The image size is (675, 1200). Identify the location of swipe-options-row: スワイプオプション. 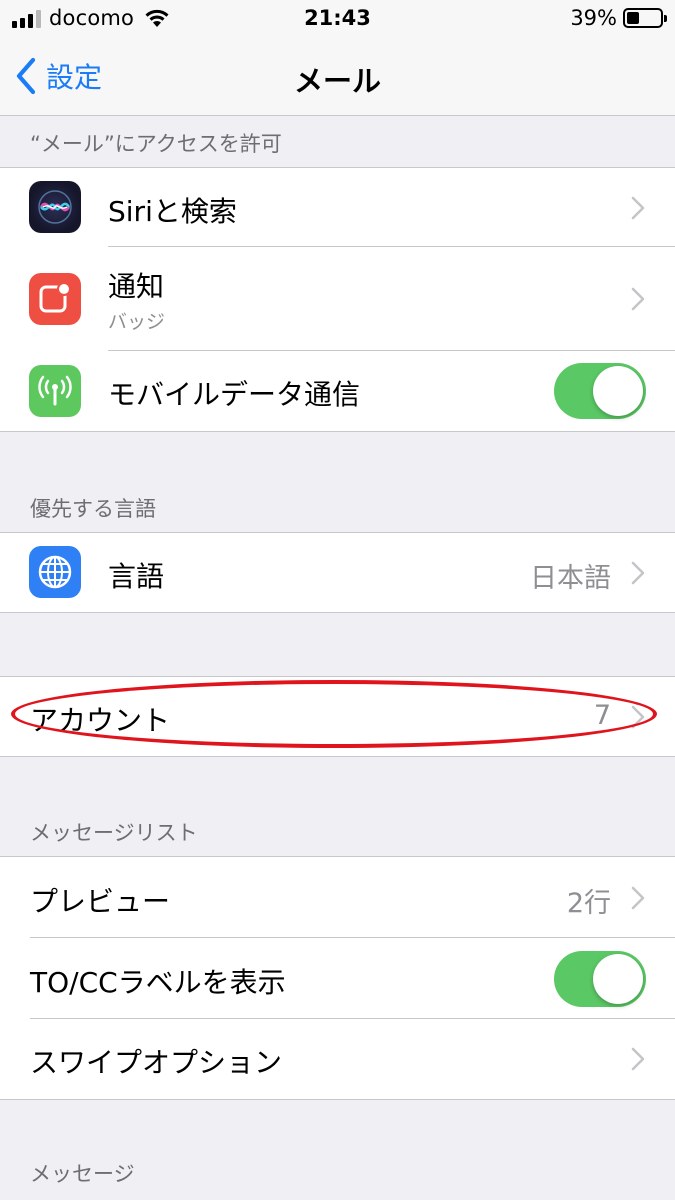
(337, 1059).